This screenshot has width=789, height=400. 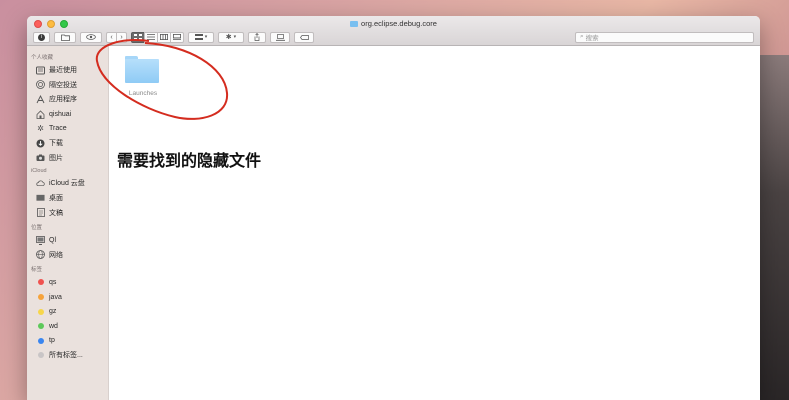 What do you see at coordinates (40, 282) in the screenshot?
I see `red-tag-icon` at bounding box center [40, 282].